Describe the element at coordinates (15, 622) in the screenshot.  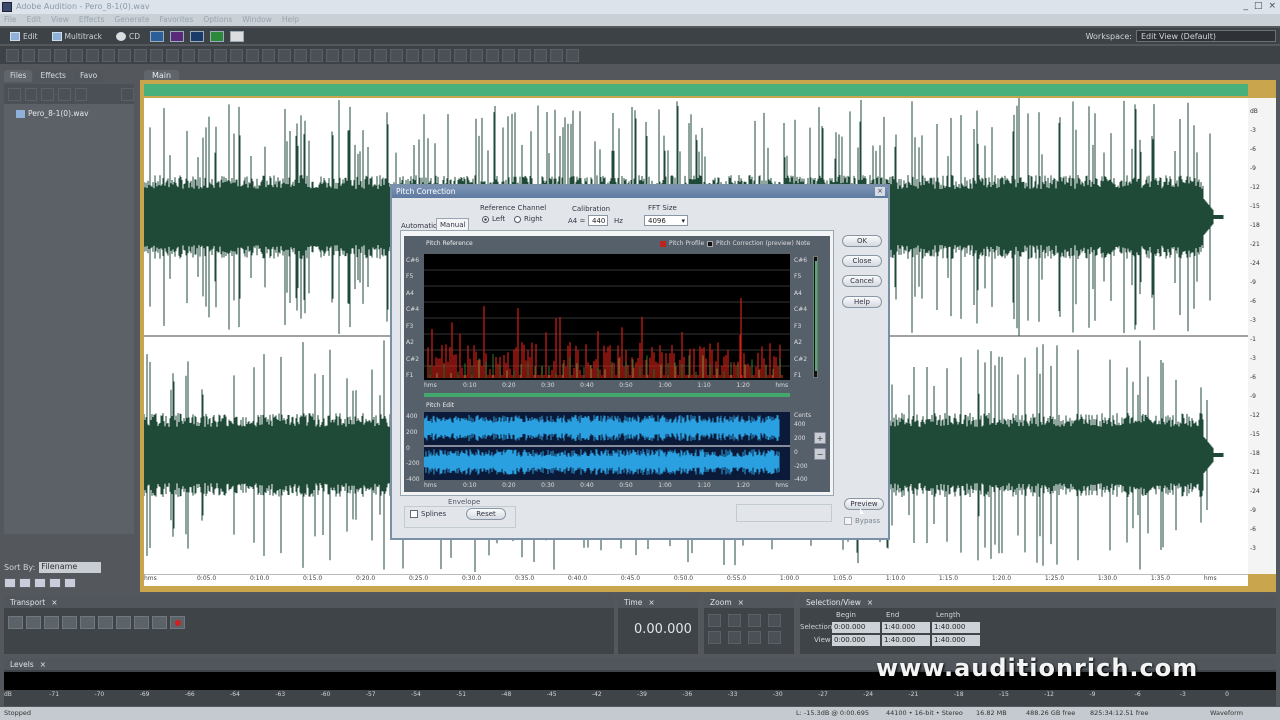
I see `stop-button` at that location.